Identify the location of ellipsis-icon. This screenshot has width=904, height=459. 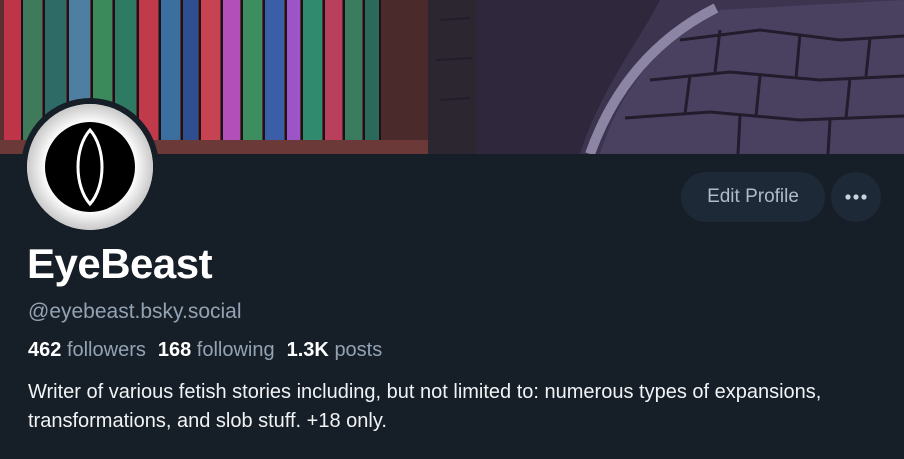
(856, 197).